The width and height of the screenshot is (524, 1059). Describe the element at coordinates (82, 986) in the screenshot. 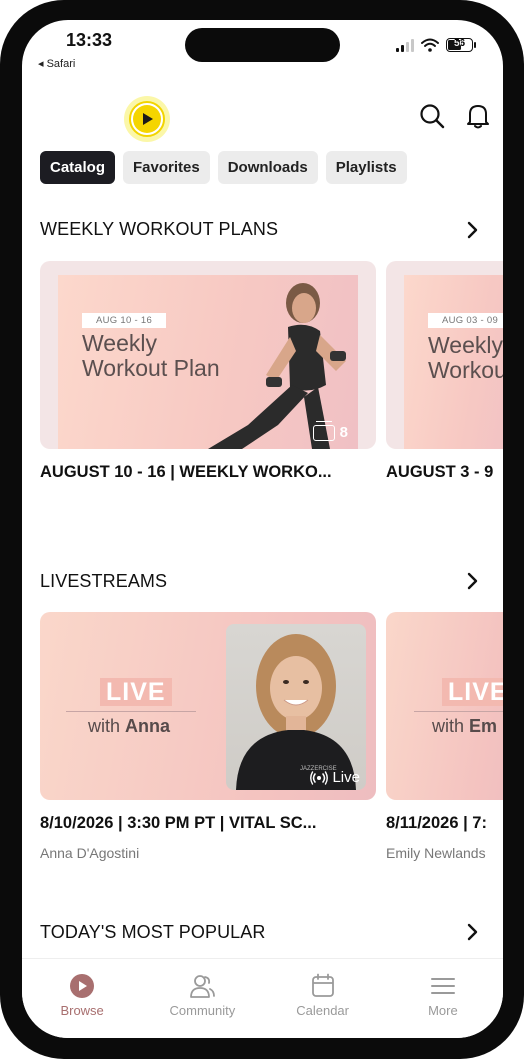

I see `play-circle-icon` at that location.